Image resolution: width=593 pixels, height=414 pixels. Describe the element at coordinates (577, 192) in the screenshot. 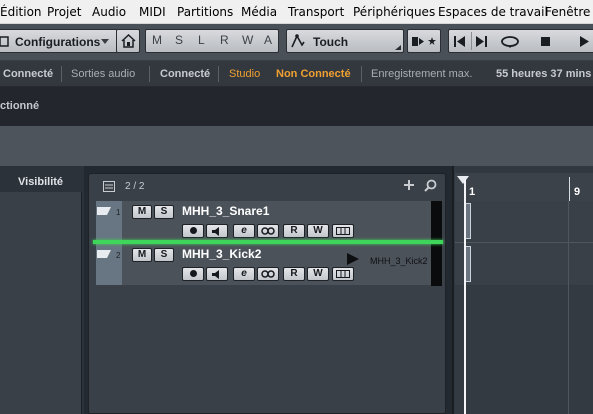

I see `ruler-bar-9: 9` at that location.